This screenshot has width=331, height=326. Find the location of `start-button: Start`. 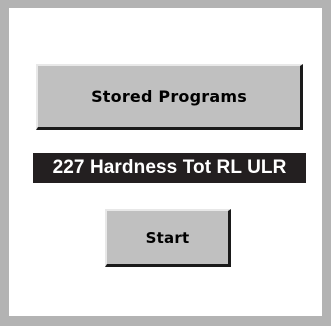

start-button: Start is located at coordinates (168, 238).